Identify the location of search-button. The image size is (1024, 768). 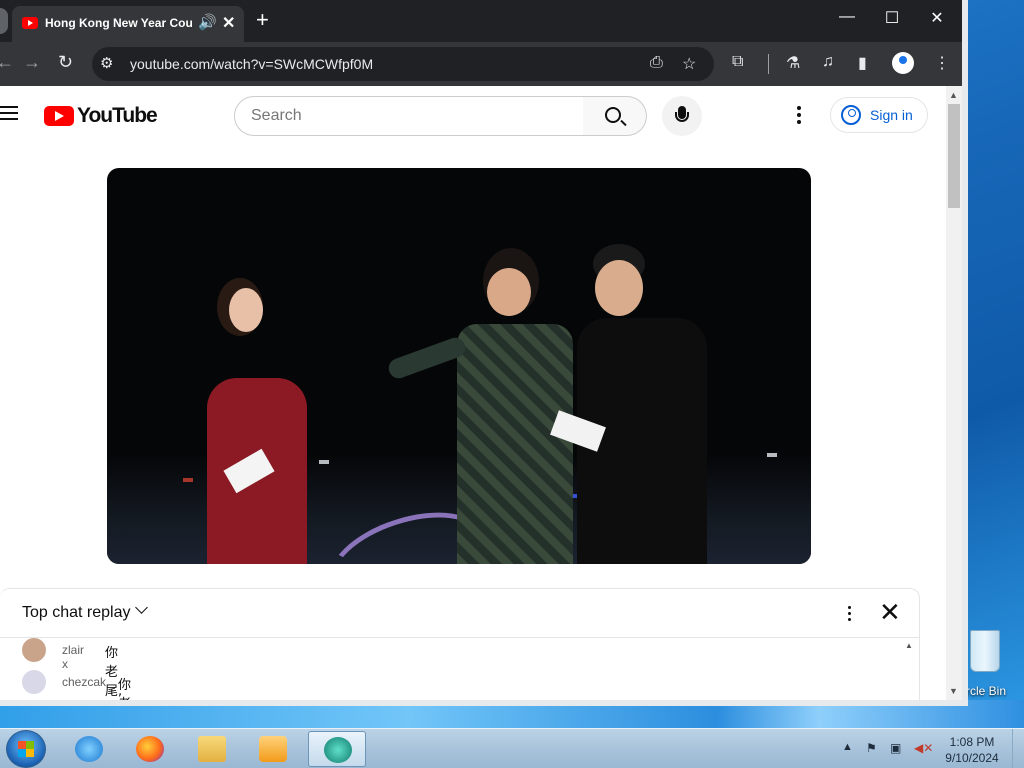
(615, 116).